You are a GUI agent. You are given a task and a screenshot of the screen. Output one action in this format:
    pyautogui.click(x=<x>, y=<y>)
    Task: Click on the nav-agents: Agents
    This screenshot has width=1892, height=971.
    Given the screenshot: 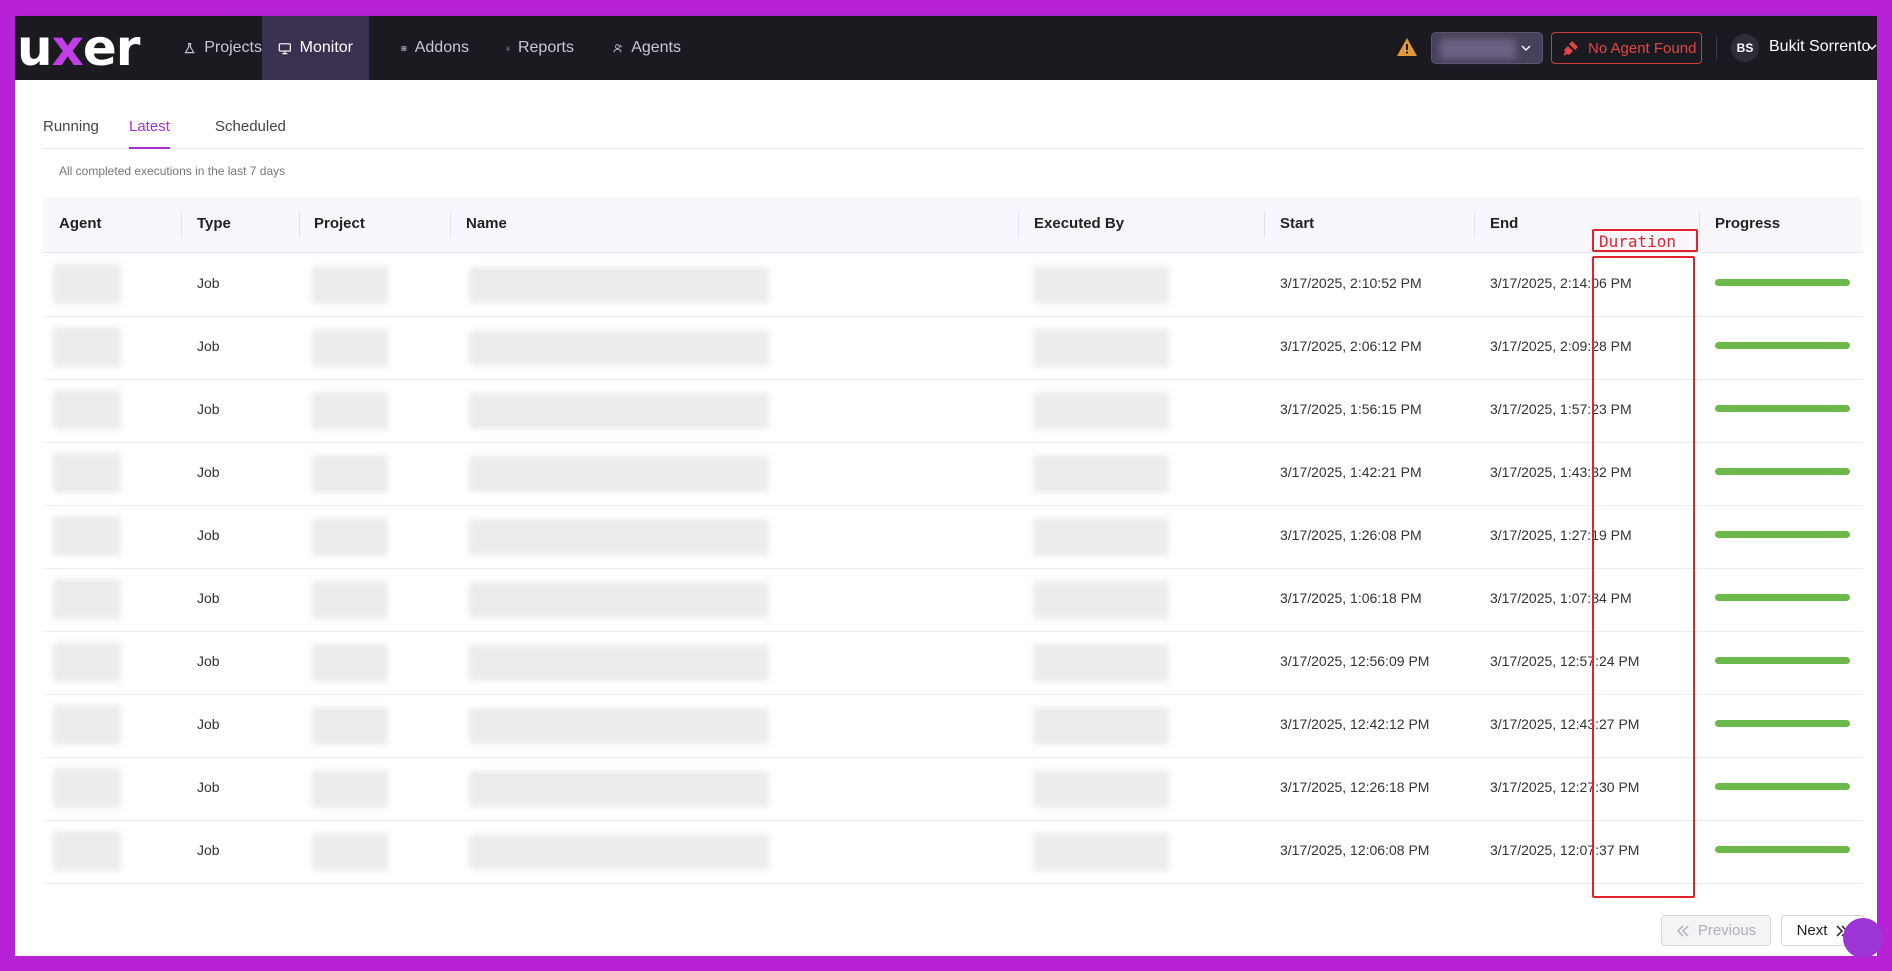 What is the action you would take?
    pyautogui.click(x=647, y=48)
    